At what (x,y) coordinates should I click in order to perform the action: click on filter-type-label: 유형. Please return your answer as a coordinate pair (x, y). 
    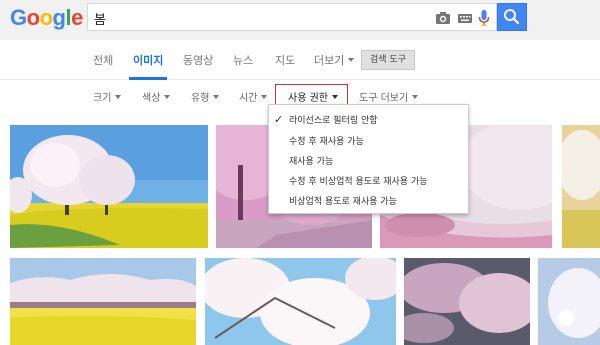
    Looking at the image, I should click on (200, 98).